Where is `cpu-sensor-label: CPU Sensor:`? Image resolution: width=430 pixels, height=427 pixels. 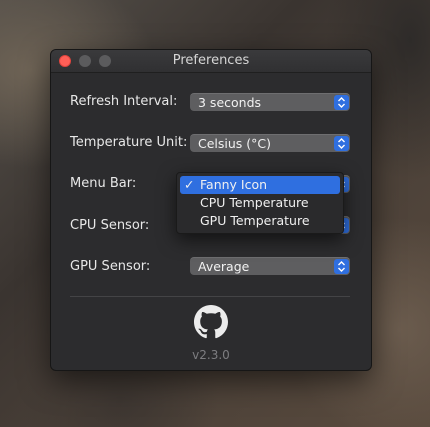
cpu-sensor-label: CPU Sensor: is located at coordinates (110, 225).